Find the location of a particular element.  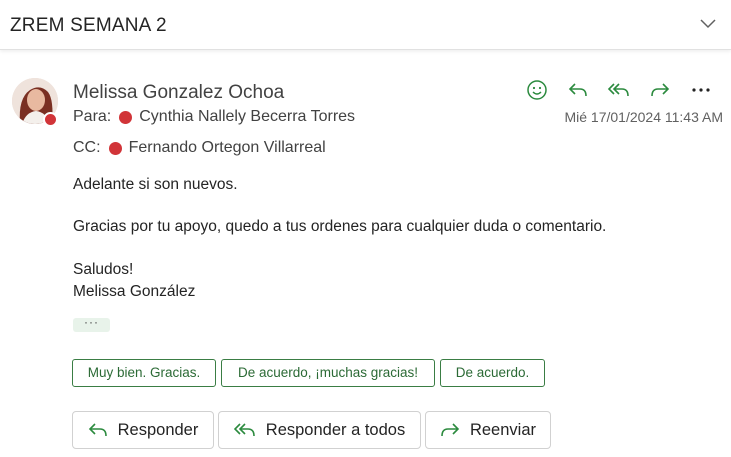

body-line: Saludos! is located at coordinates (103, 269).